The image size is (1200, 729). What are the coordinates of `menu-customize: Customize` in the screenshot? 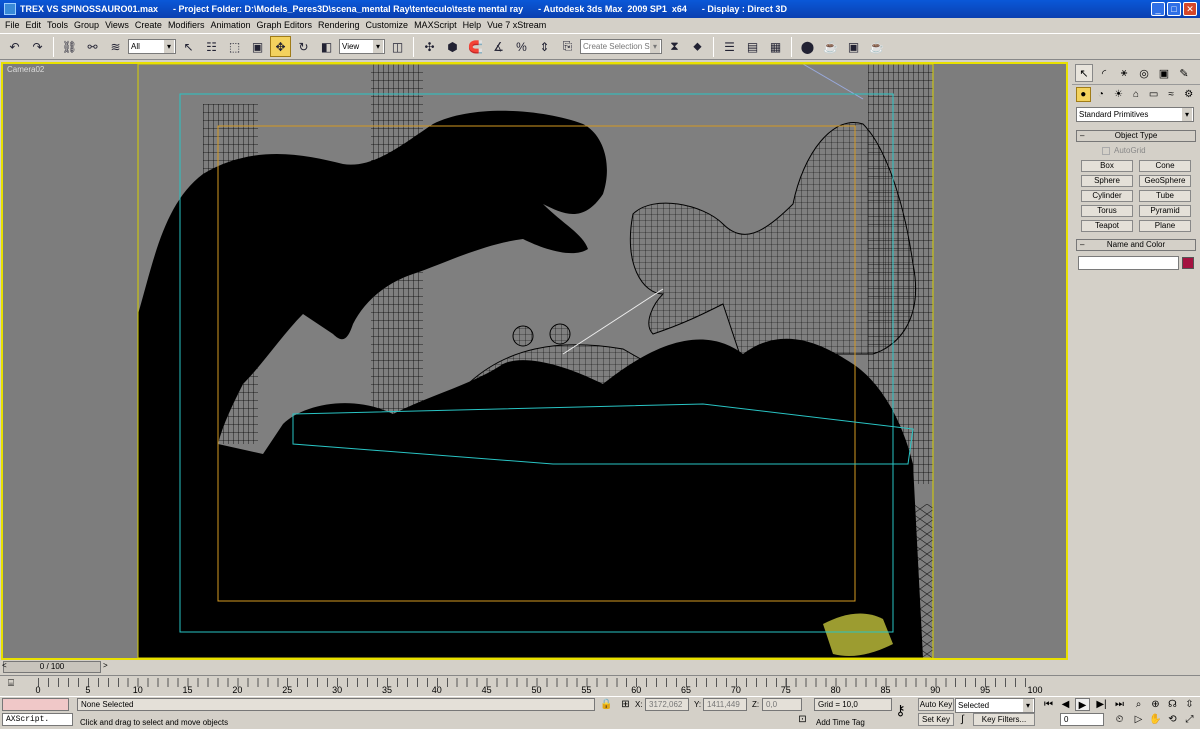 It's located at (387, 25).